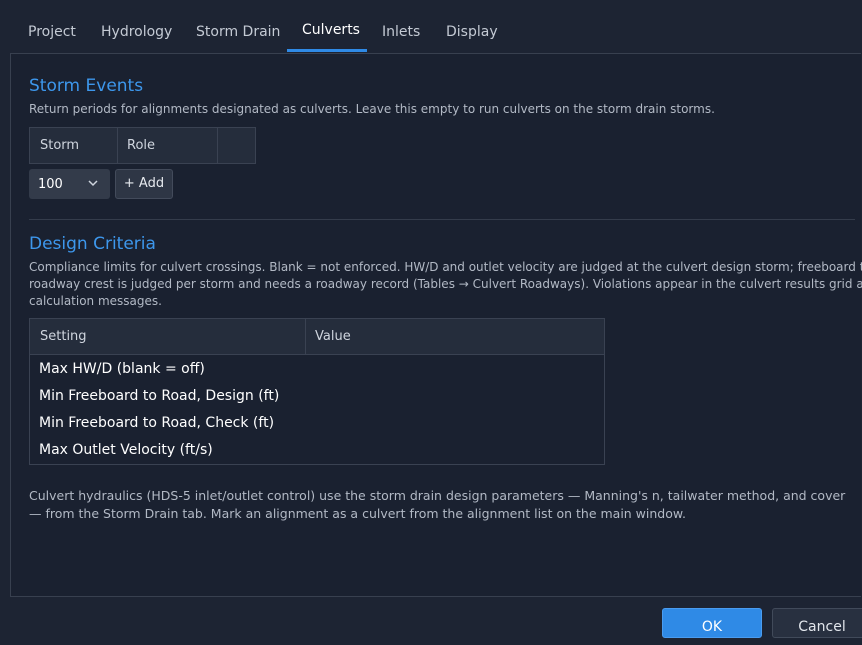 The width and height of the screenshot is (862, 645). I want to click on design-criteria-title: Design Criteria, so click(92, 244).